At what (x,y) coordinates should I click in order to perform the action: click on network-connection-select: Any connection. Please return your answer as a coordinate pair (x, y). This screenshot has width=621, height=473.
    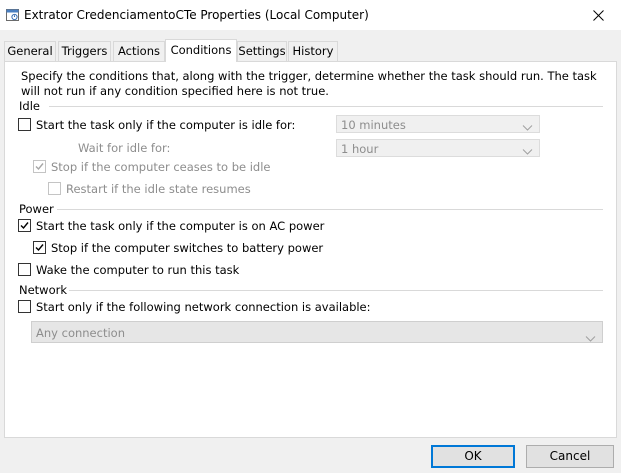
    Looking at the image, I should click on (317, 332).